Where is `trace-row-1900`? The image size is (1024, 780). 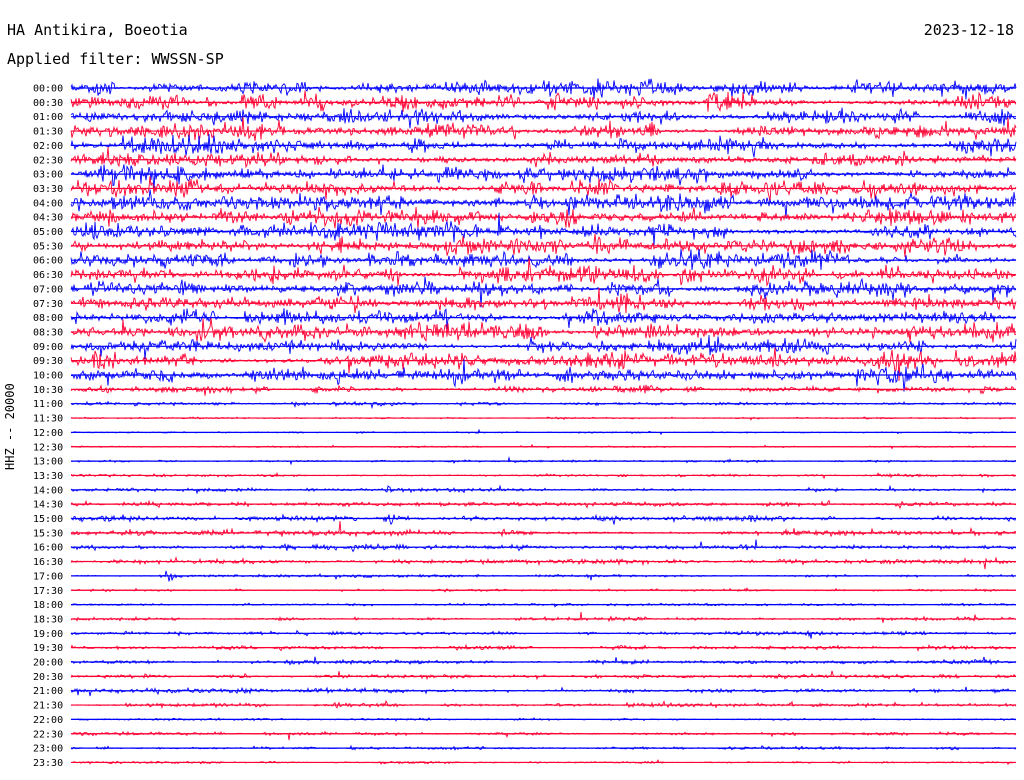 trace-row-1900 is located at coordinates (543, 634).